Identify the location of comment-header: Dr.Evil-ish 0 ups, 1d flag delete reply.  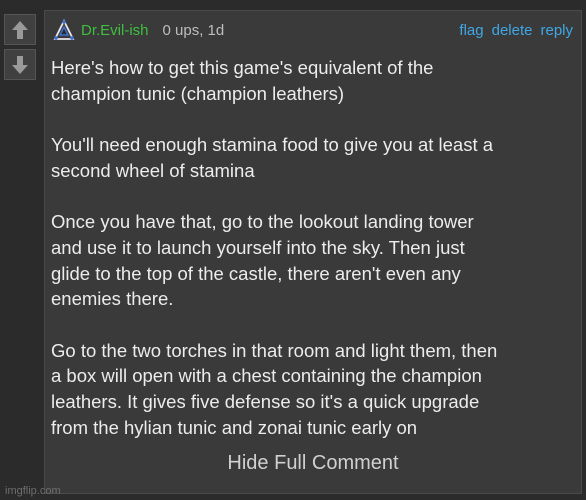
(313, 30).